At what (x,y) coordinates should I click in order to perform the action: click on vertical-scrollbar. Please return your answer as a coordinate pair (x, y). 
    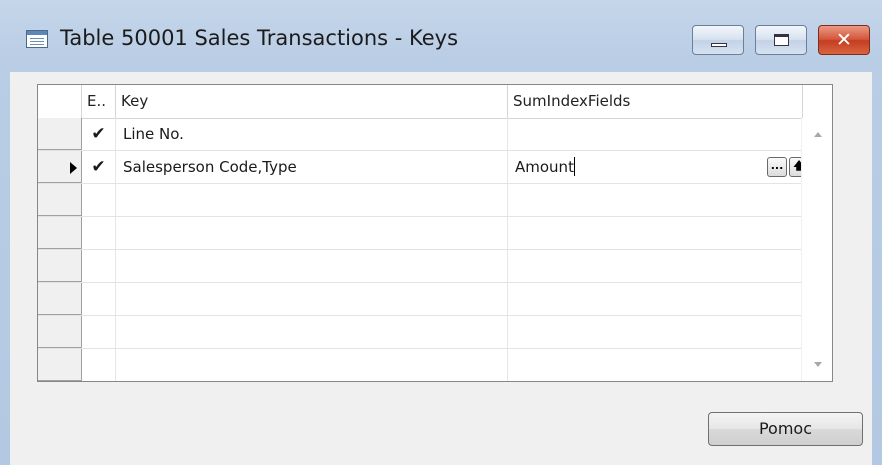
    Looking at the image, I should click on (816, 249).